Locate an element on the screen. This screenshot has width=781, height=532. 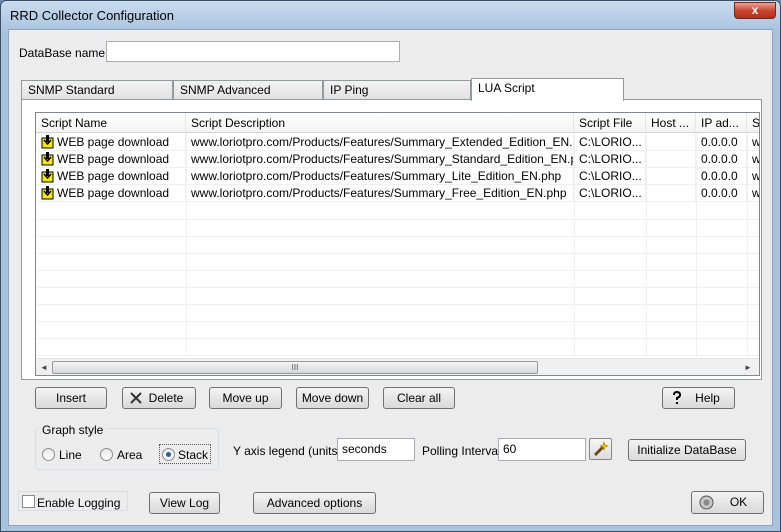
ok-label: OK is located at coordinates (738, 502).